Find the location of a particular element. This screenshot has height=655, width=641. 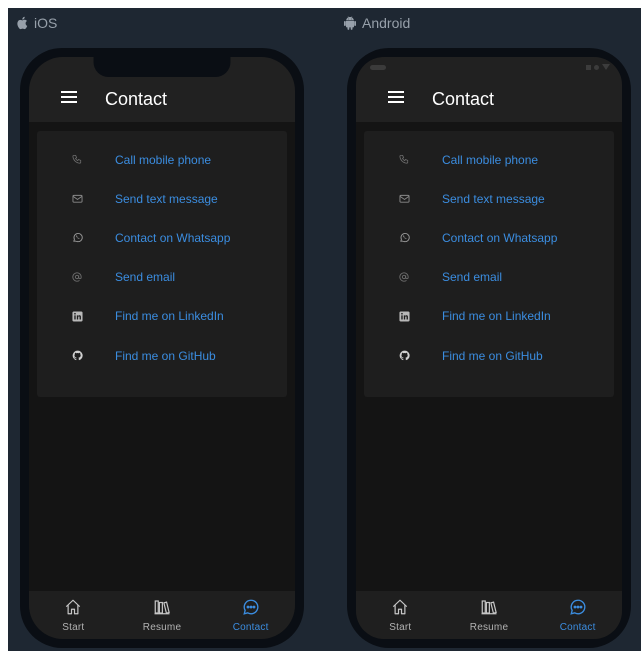

apple-icon is located at coordinates (22, 23).